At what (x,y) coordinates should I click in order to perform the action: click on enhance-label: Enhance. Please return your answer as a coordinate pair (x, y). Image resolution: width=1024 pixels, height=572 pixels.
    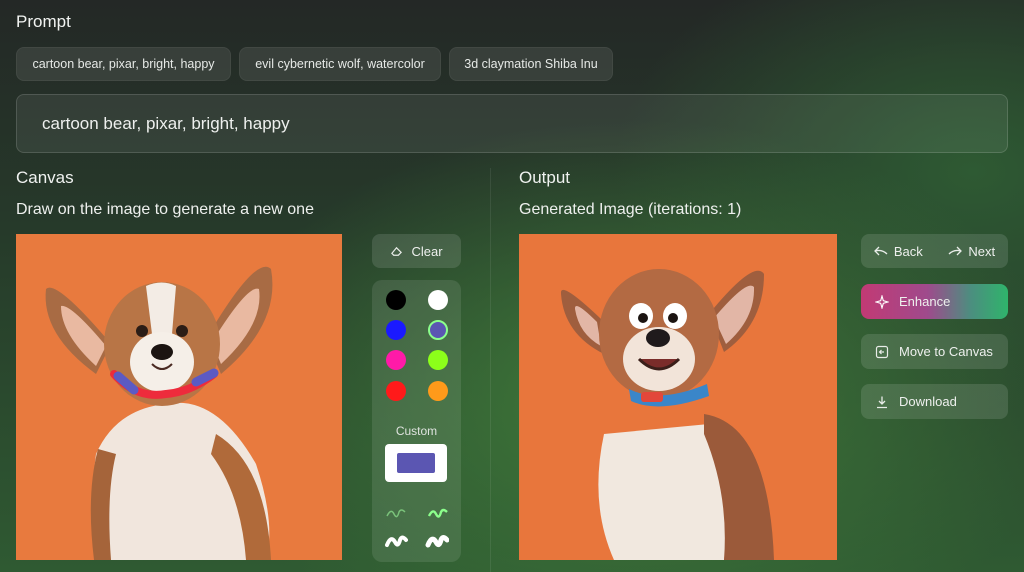
    Looking at the image, I should click on (925, 301).